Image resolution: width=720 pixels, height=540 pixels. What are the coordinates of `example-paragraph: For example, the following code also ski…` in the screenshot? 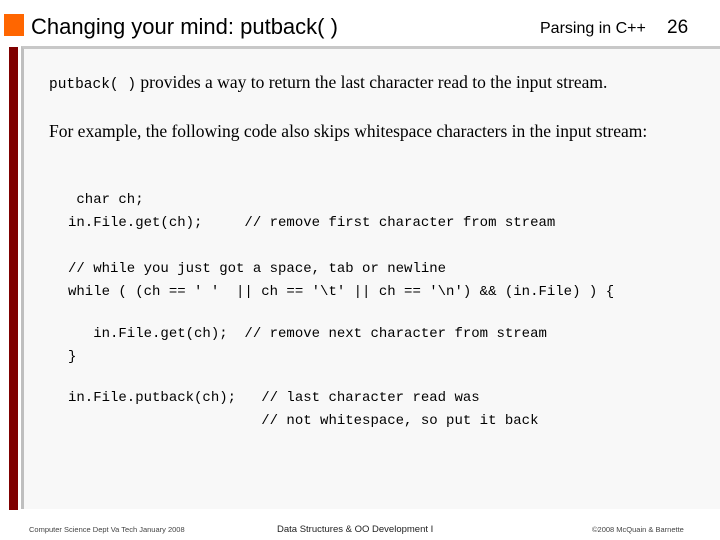 It's located at (348, 131).